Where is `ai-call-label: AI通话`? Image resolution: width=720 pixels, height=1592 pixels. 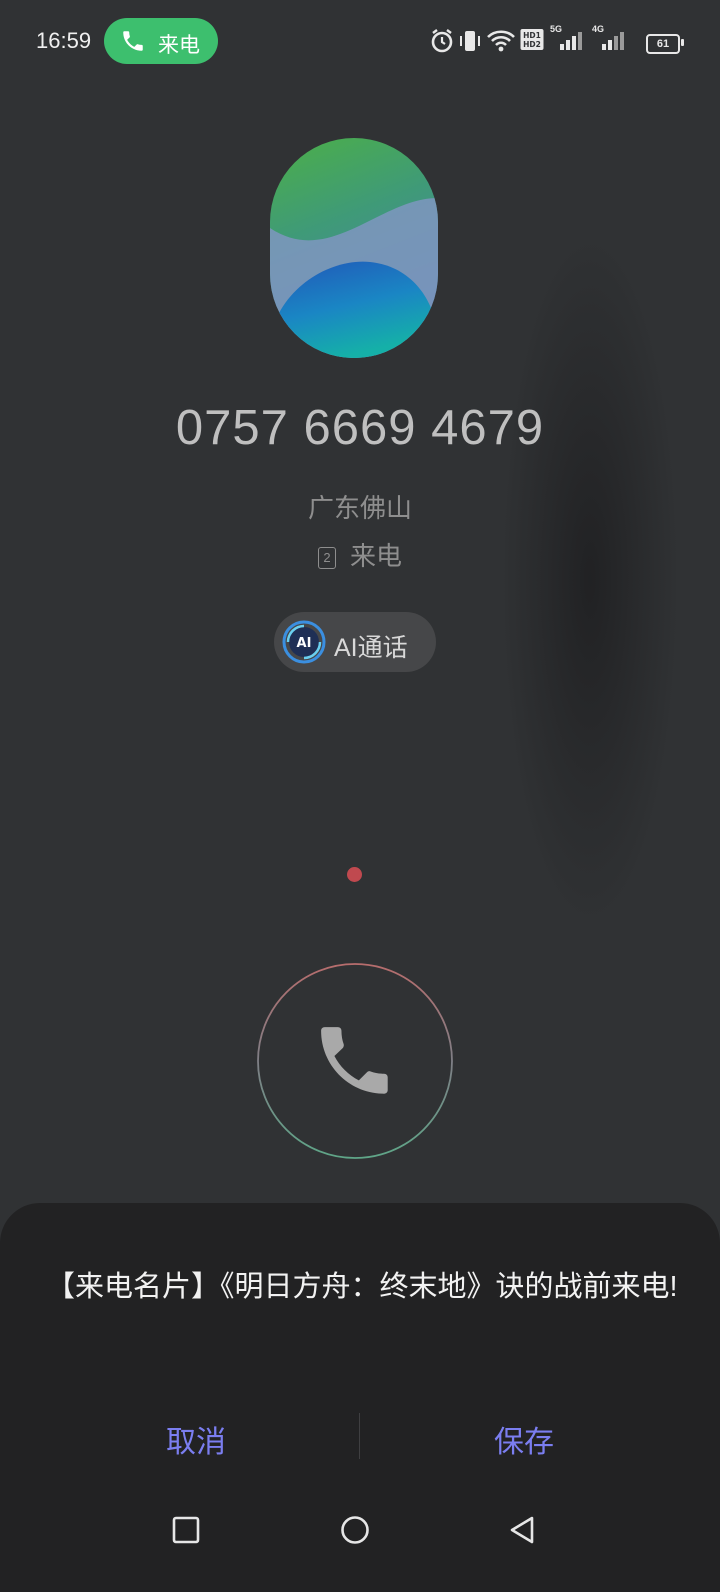
ai-call-label: AI通话 is located at coordinates (371, 648).